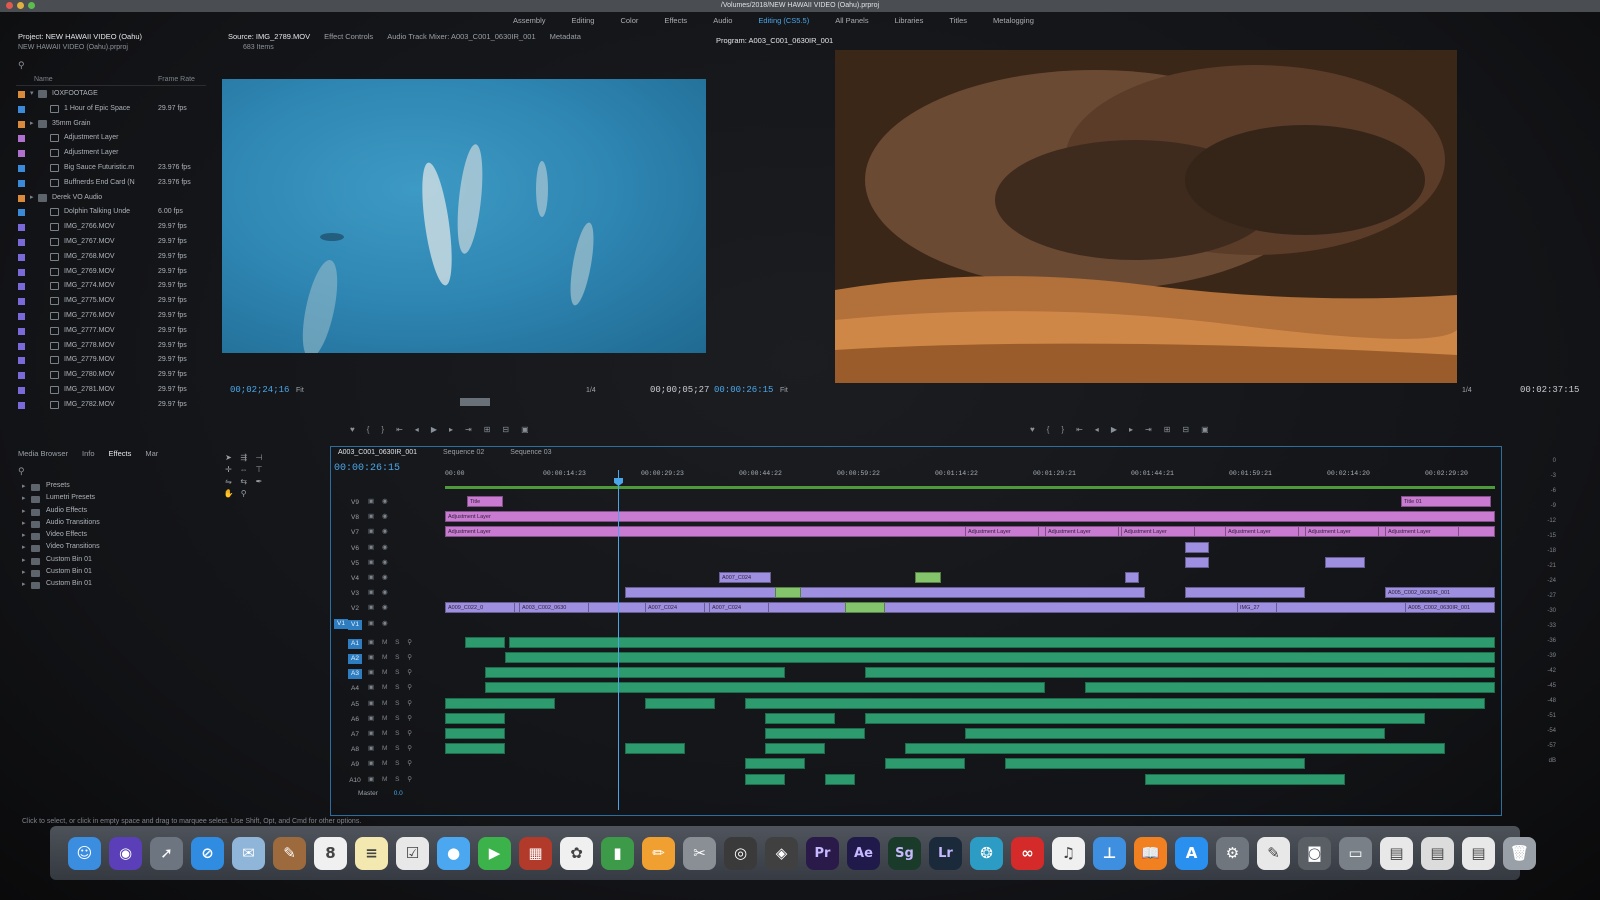 The image size is (1600, 900). Describe the element at coordinates (111, 272) in the screenshot. I see `project-item: IMG_2769.MOV 29.97 fps` at that location.